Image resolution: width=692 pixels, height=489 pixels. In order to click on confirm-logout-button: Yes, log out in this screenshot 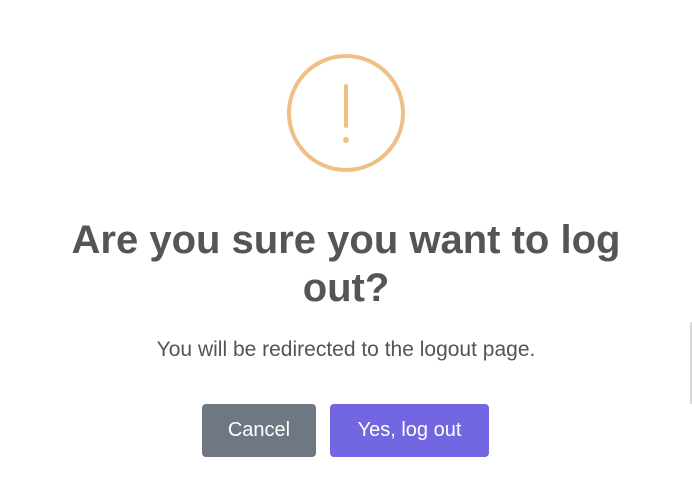, I will do `click(409, 430)`.